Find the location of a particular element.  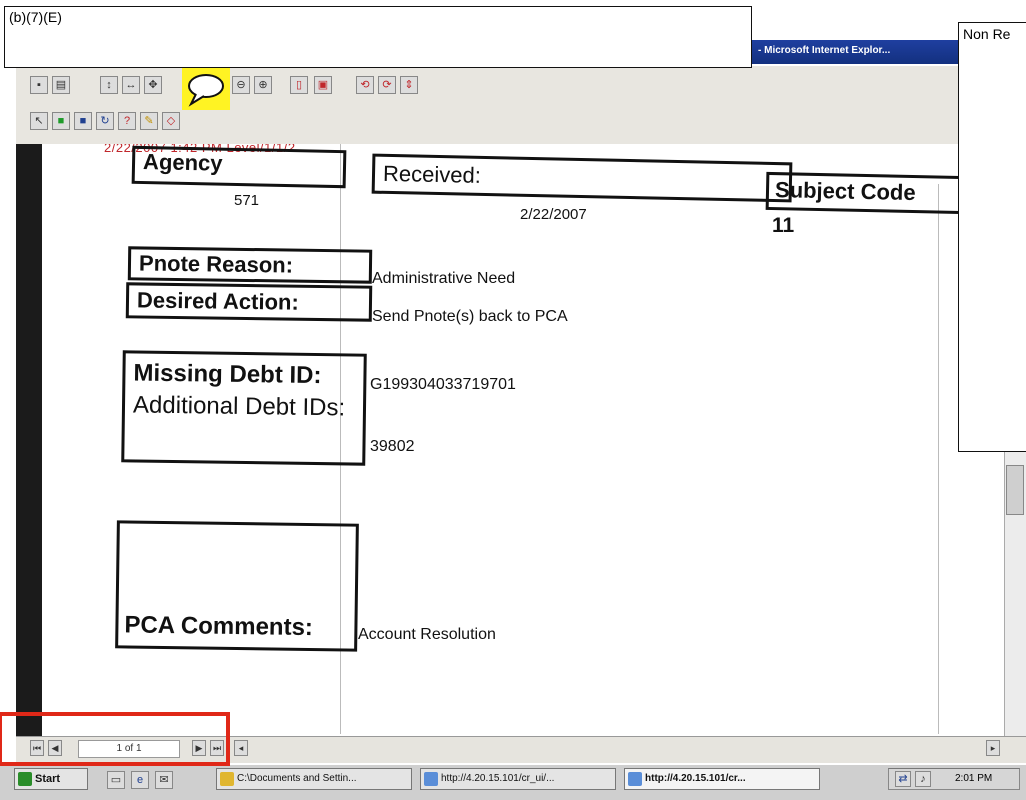

debt-ids-box: Missing Debt ID: Additional Debt IDs: is located at coordinates (244, 408).